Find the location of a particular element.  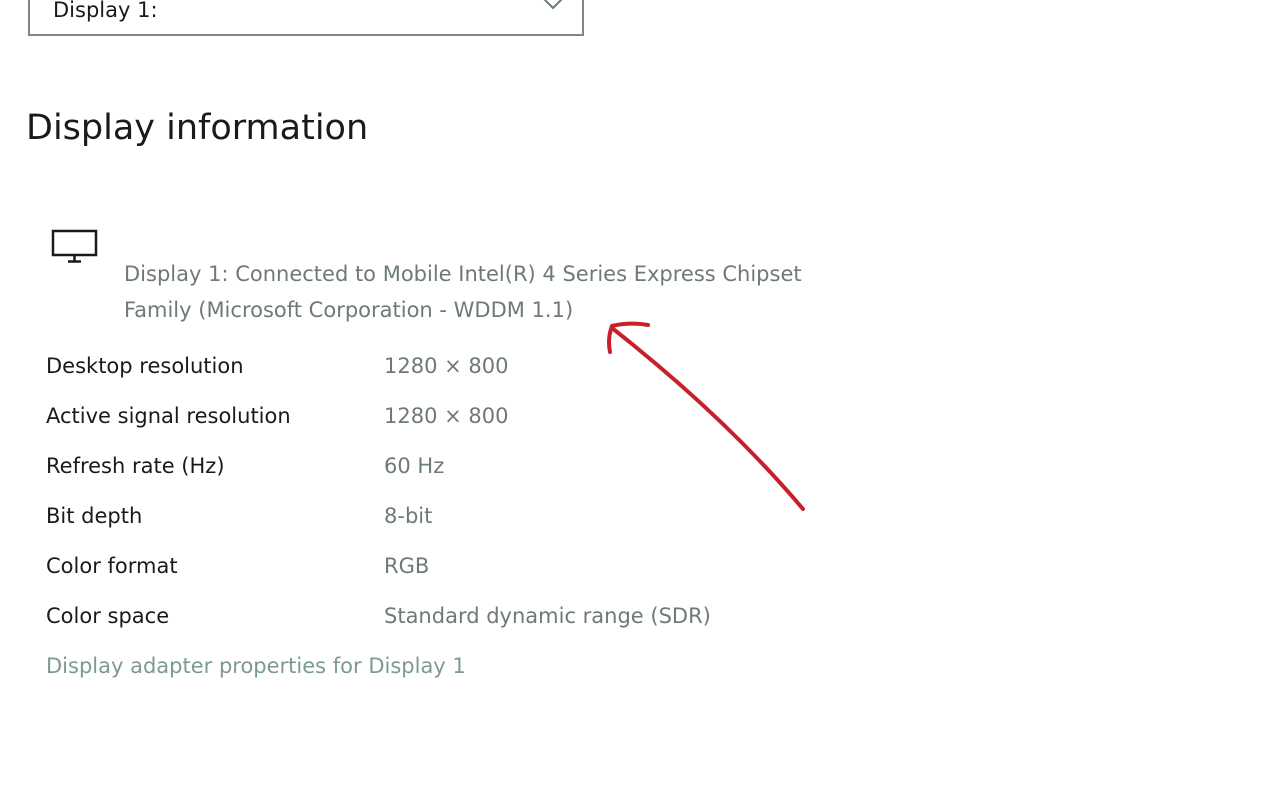

info-row-desktop-resolution: Desktop resolution 1280 × 800 is located at coordinates (446, 377).